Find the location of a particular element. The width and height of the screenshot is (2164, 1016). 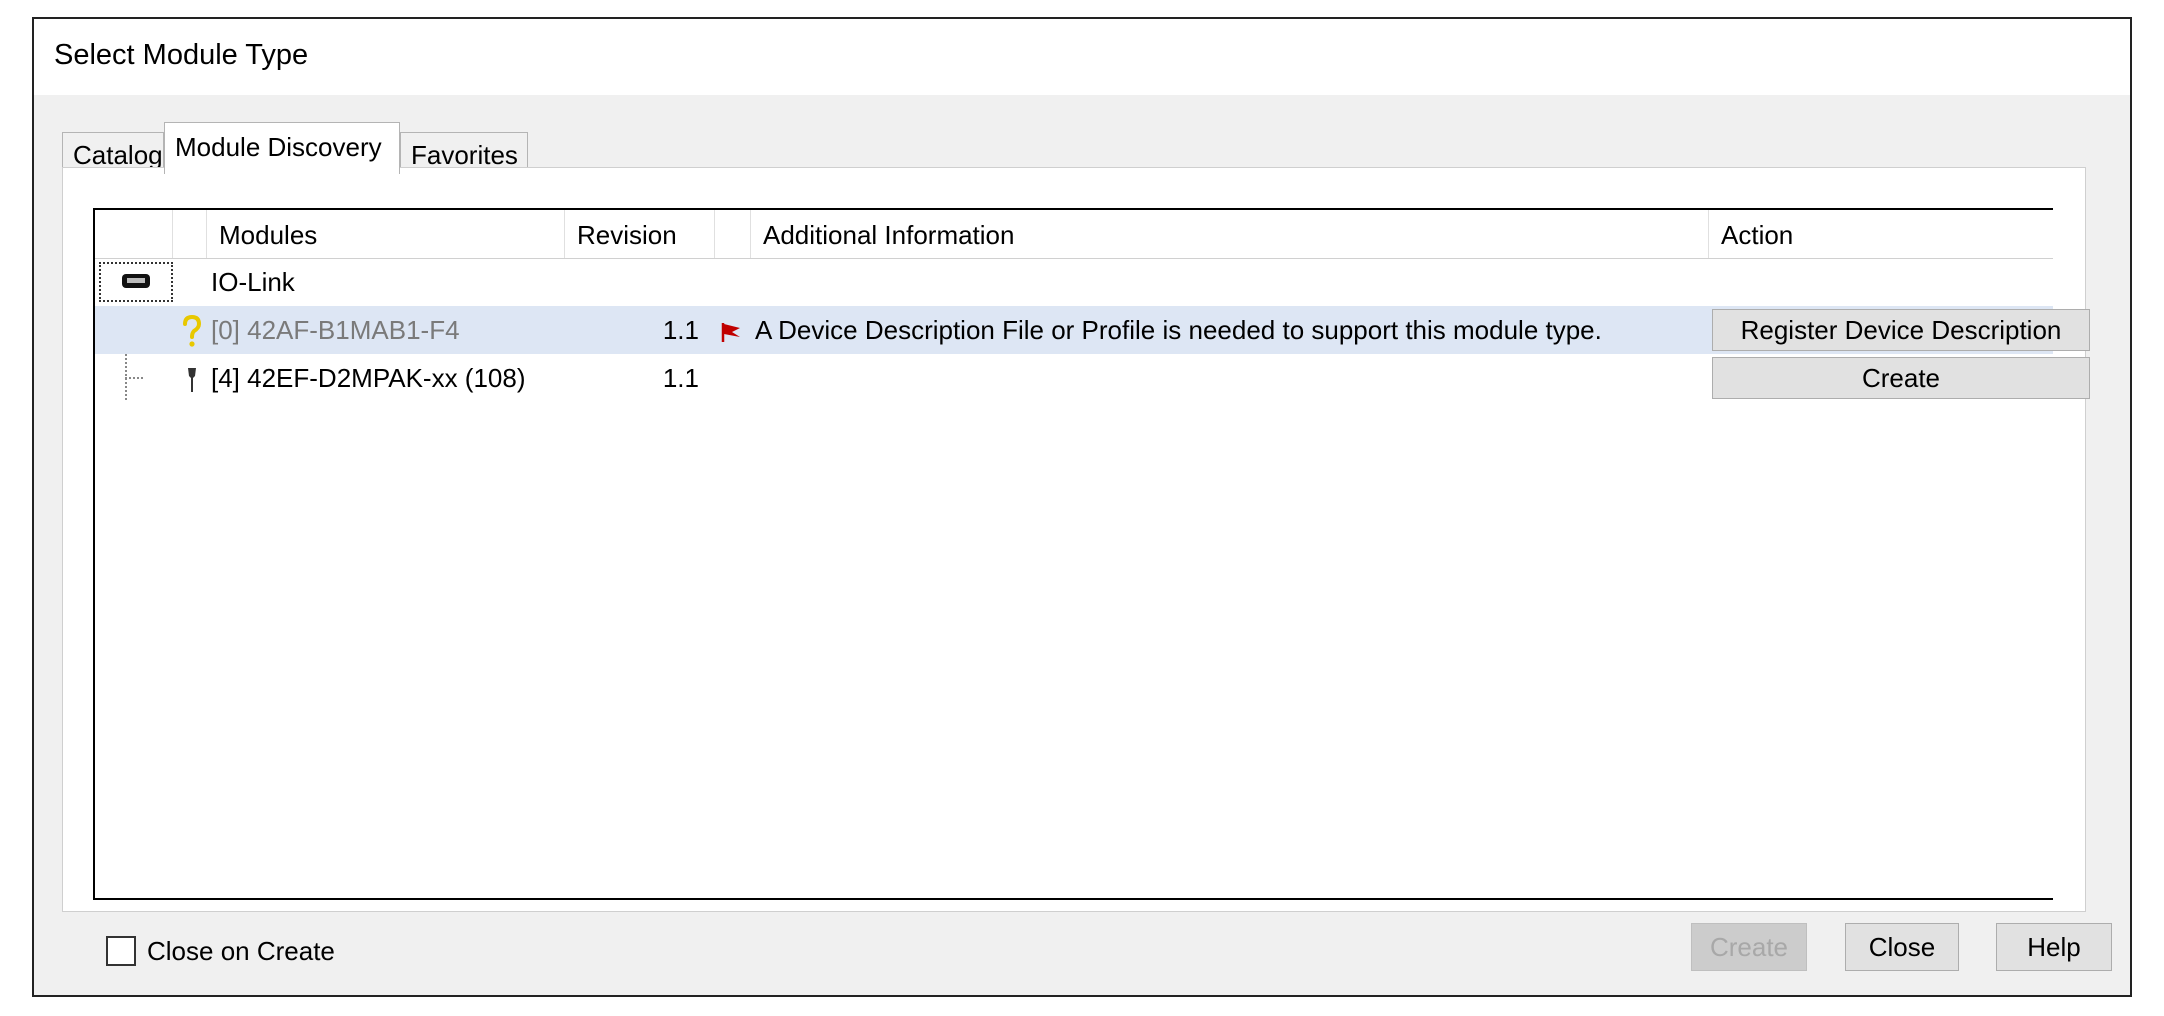

module-name: [0] 42AF-B1MAB1-F4 is located at coordinates (335, 330).